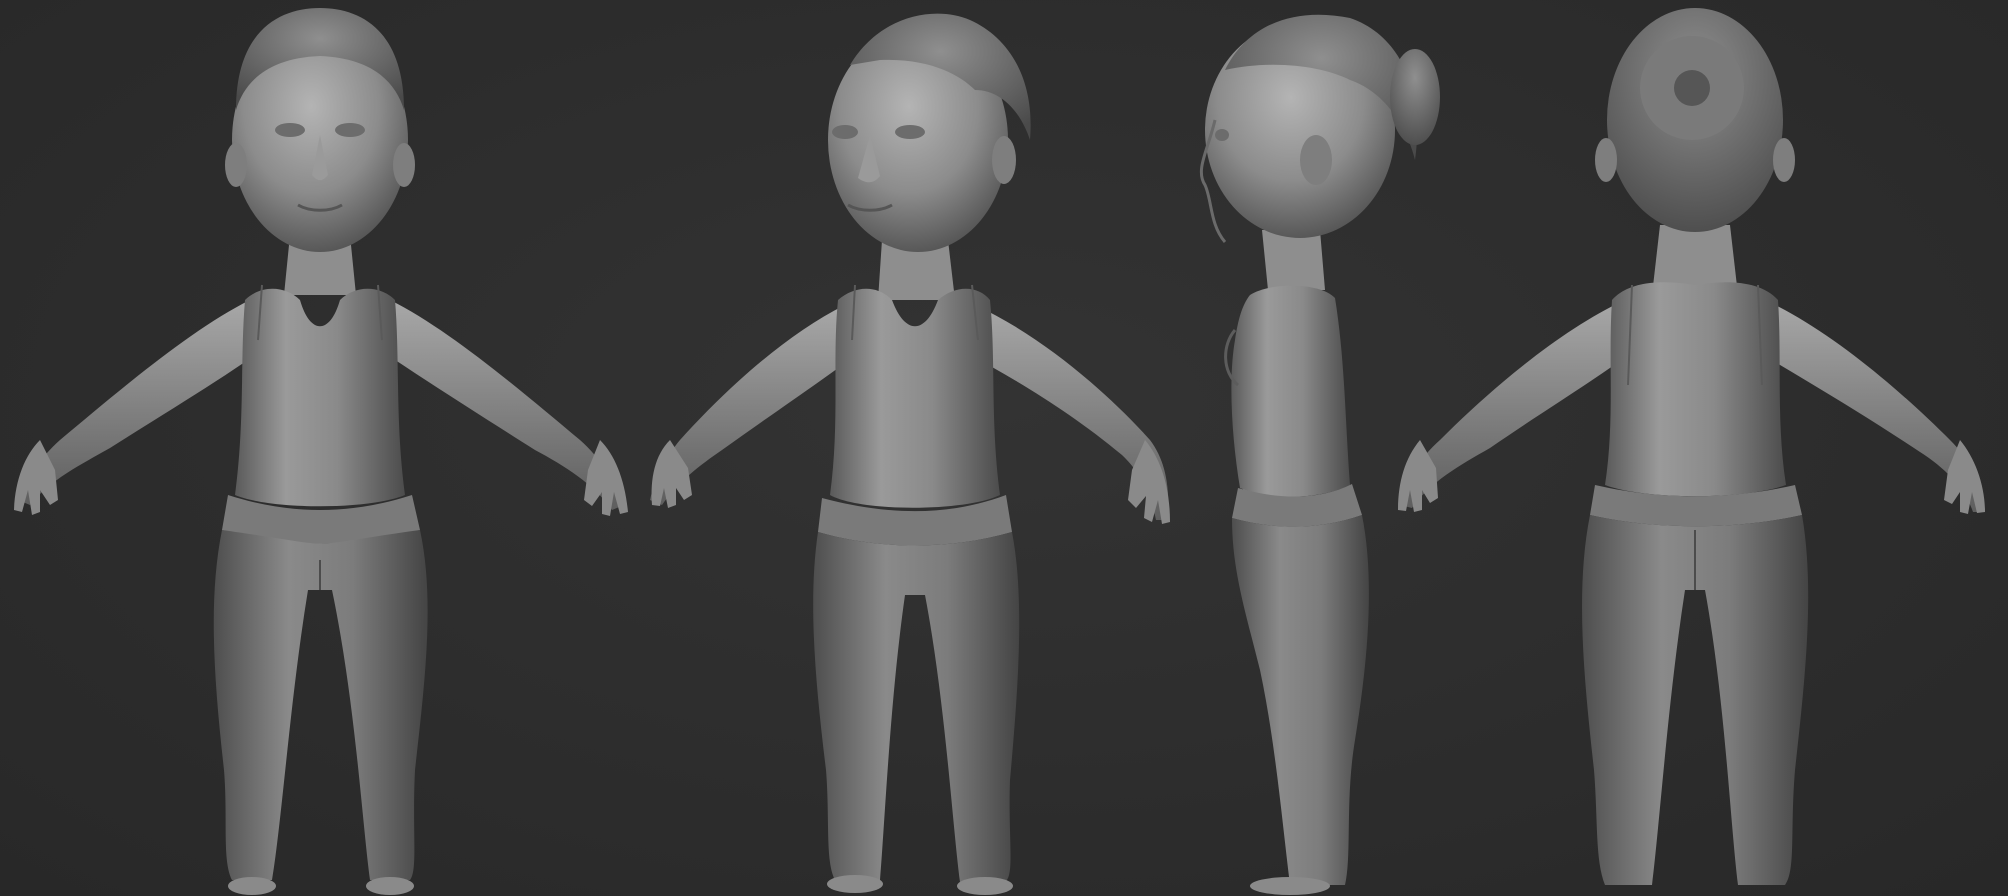 The image size is (2008, 896). Describe the element at coordinates (1316, 160) in the screenshot. I see `ear` at that location.